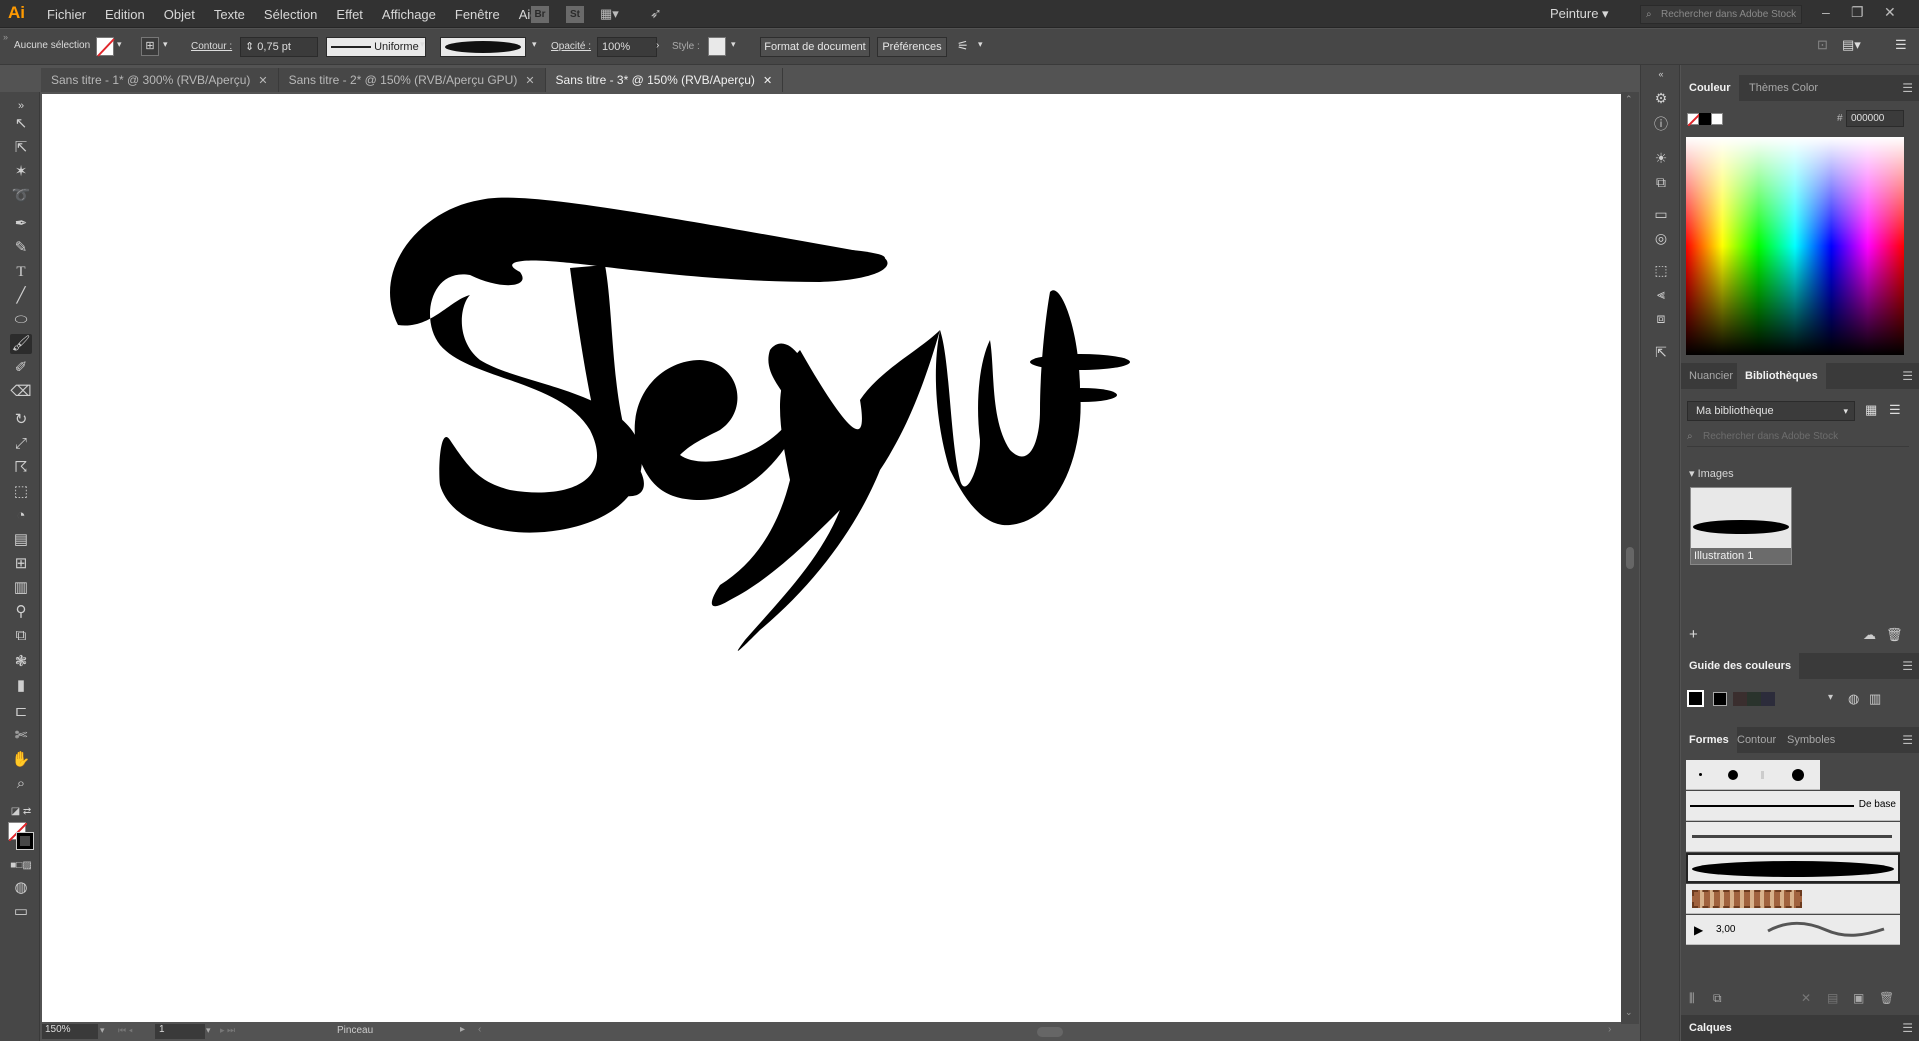 The width and height of the screenshot is (1919, 1041). What do you see at coordinates (1771, 411) in the screenshot?
I see `library-select: Ma bibliothèque ▾` at bounding box center [1771, 411].